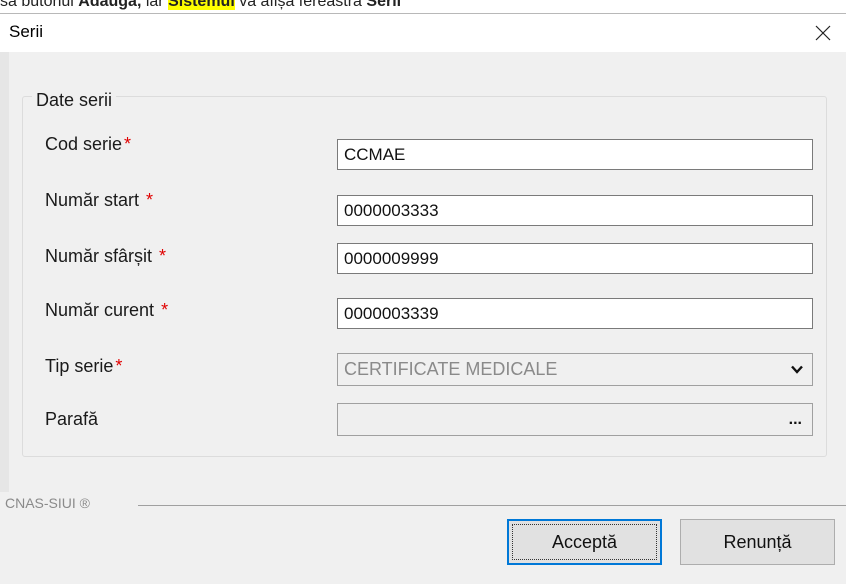  Describe the element at coordinates (88, 144) in the screenshot. I see `label-cod-serie: Cod serie *` at that location.